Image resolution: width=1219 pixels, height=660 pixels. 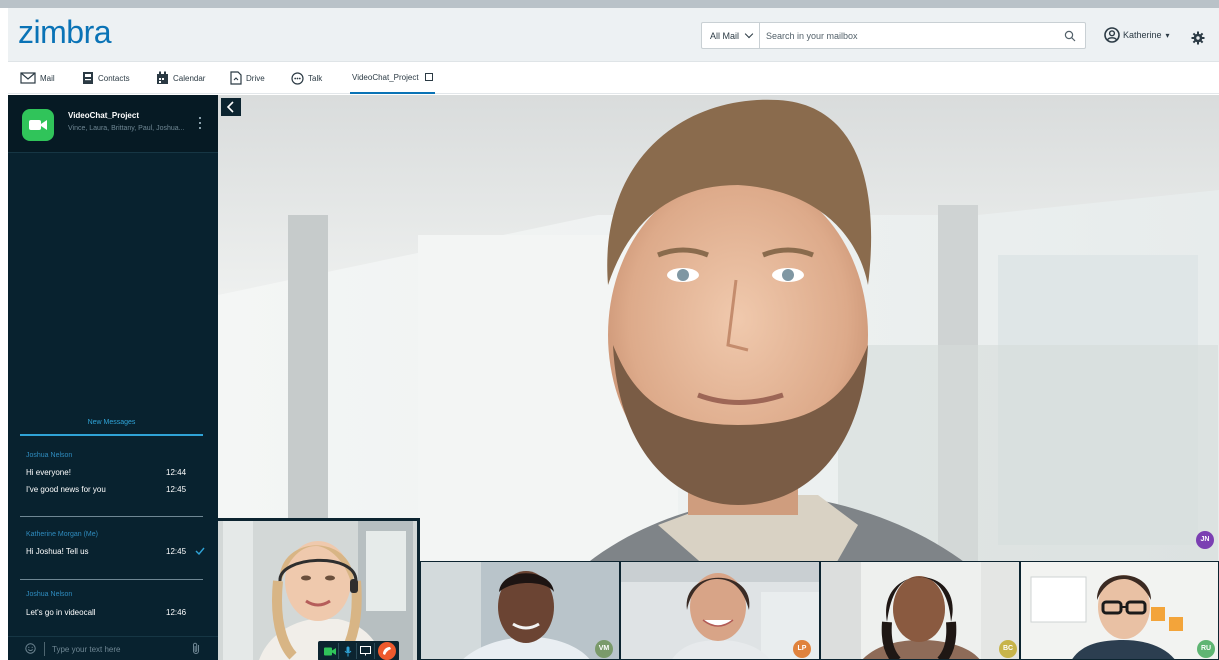 I want to click on participant-initials: BC, so click(x=1008, y=649).